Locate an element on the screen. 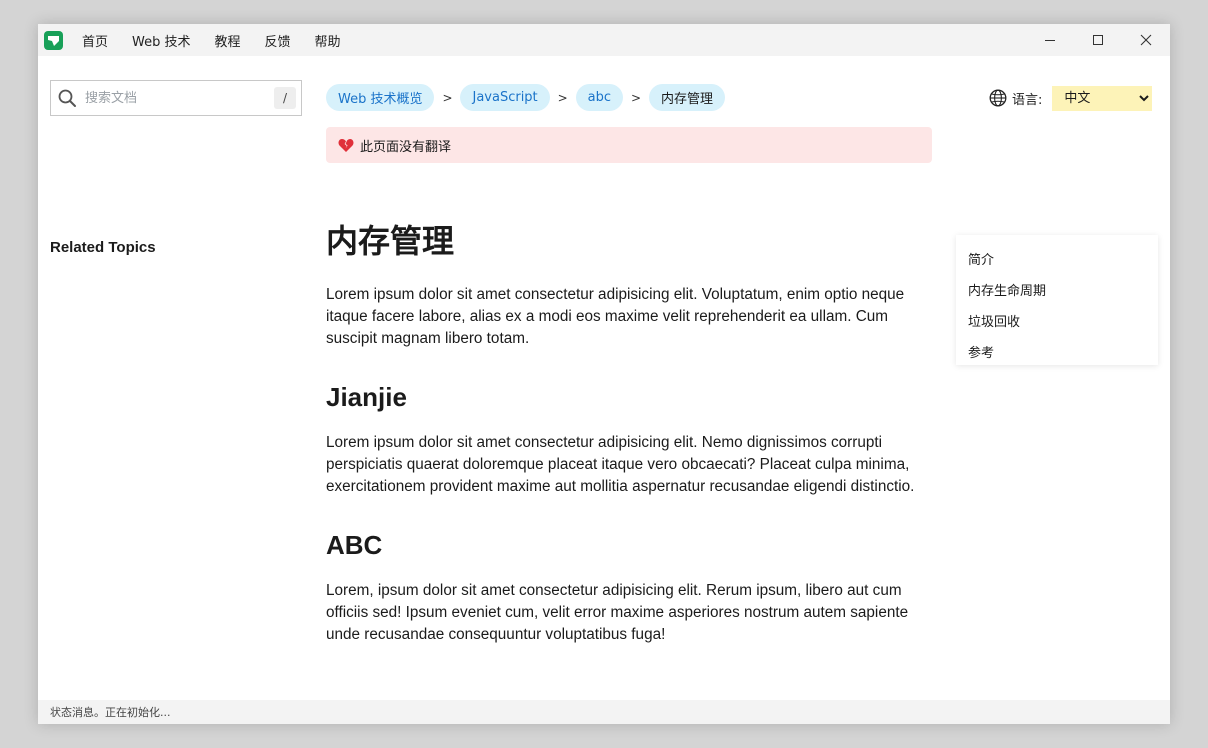 The width and height of the screenshot is (1208, 748). untranslated-notice: 此页面没有翻译 is located at coordinates (629, 145).